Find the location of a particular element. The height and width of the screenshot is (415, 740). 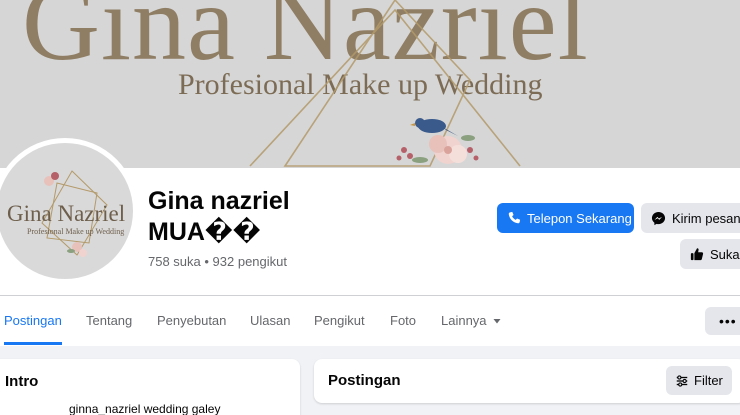

tab-about-label: Tentang is located at coordinates (109, 320).